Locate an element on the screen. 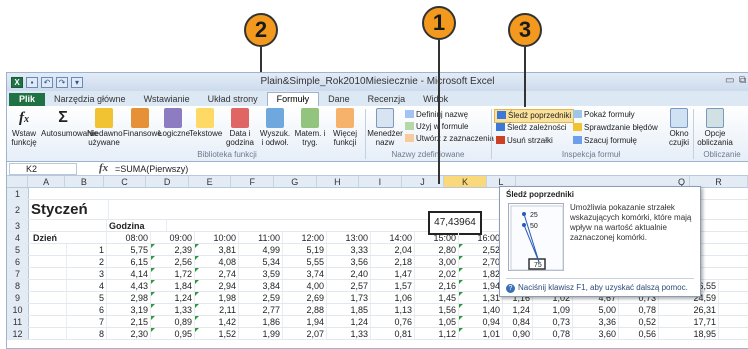 The width and height of the screenshot is (748, 349). value-cell: 17,71 is located at coordinates (689, 321).